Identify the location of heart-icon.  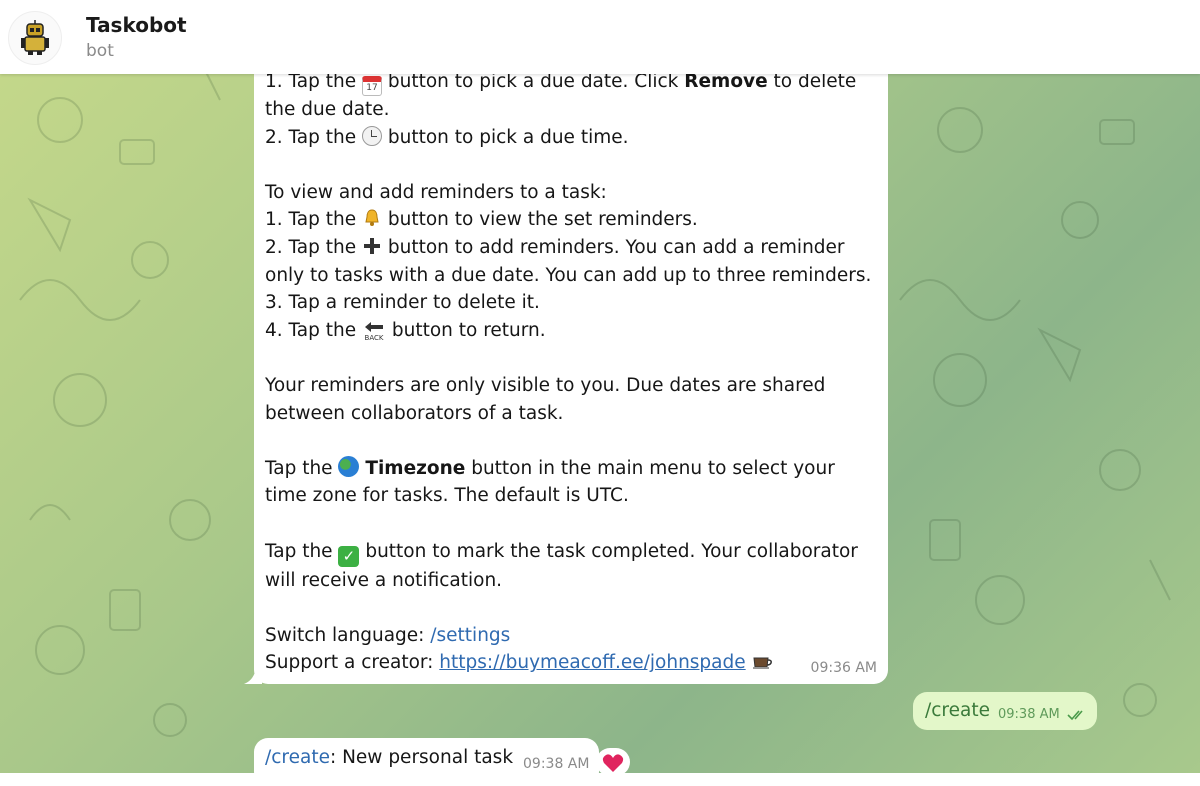
(613, 763).